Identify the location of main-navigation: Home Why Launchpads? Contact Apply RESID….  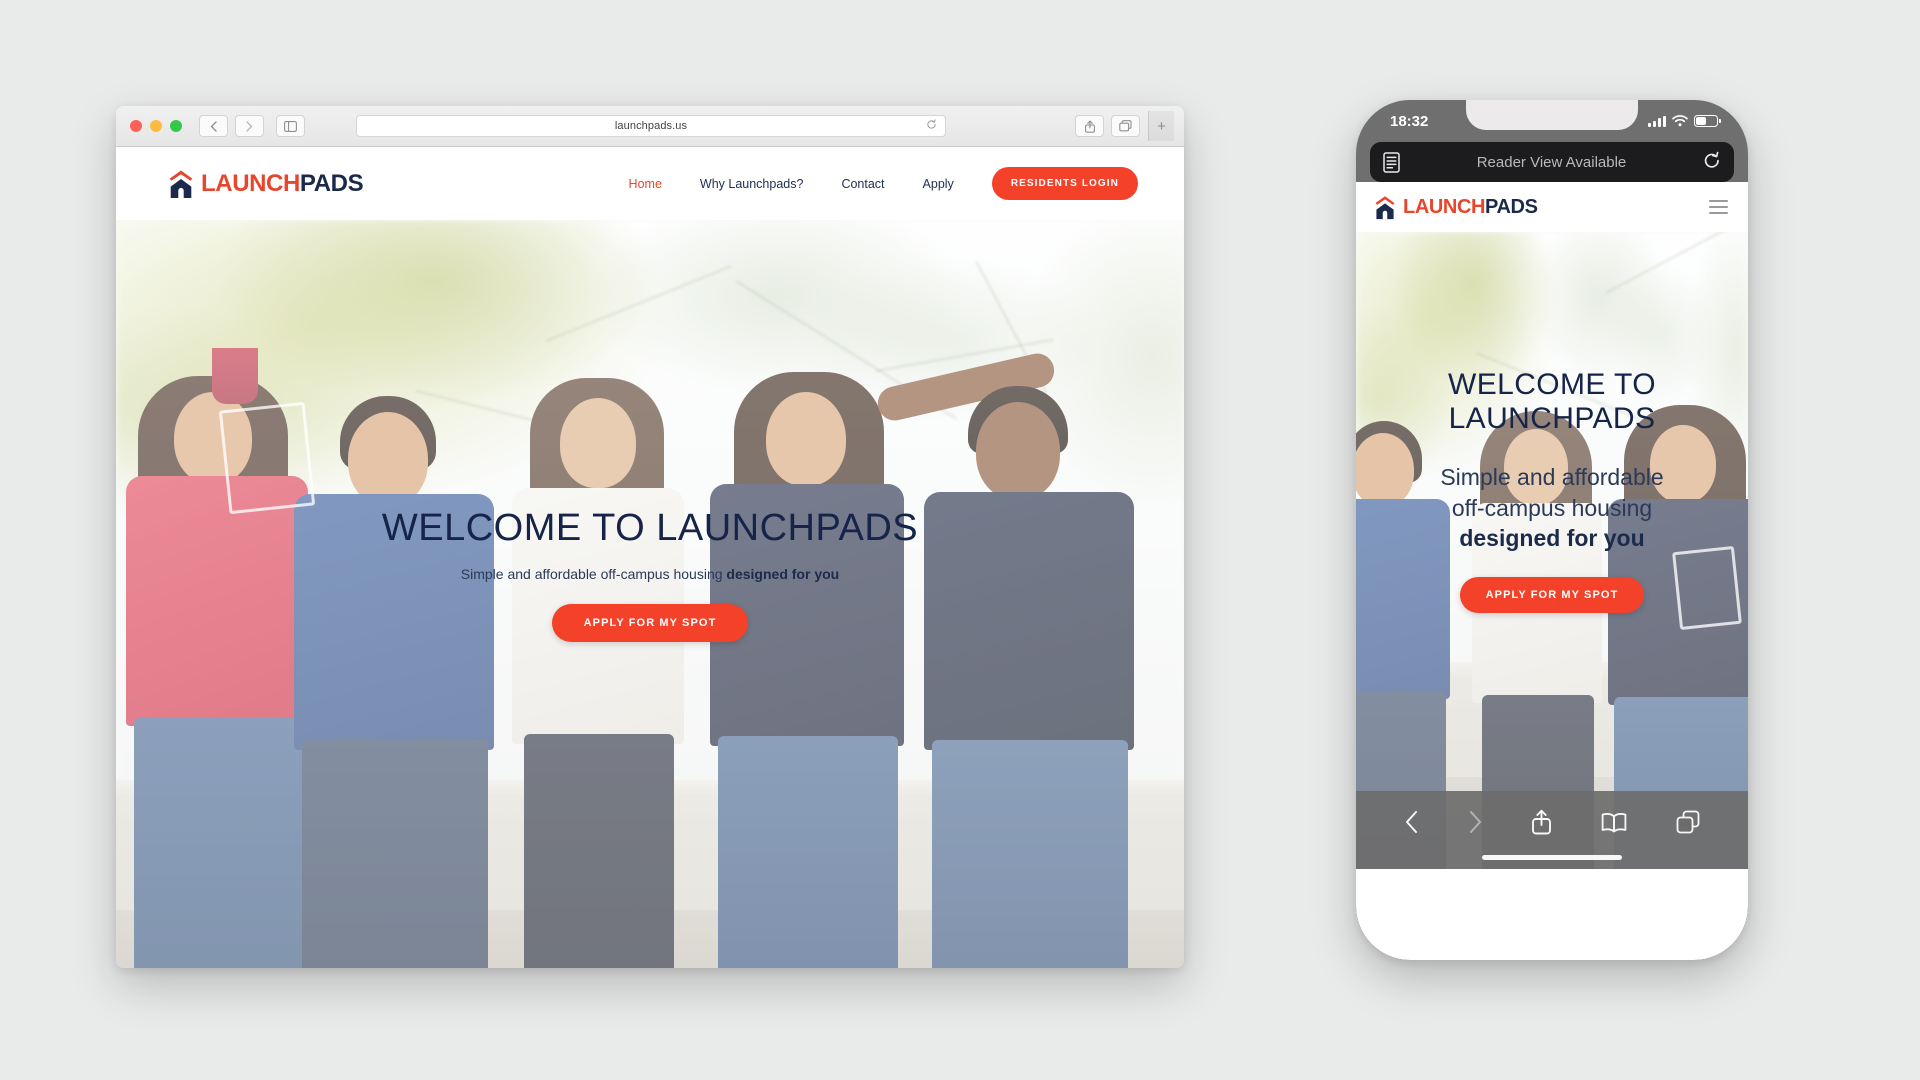
(883, 183).